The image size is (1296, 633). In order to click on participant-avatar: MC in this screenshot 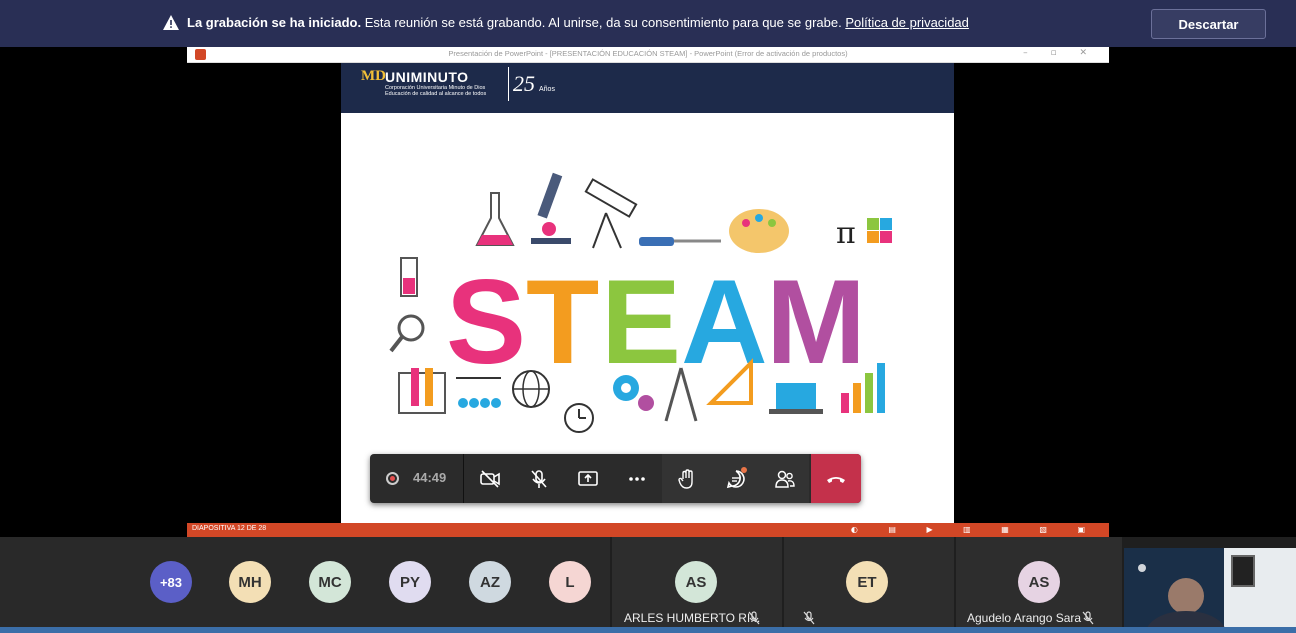, I will do `click(330, 582)`.